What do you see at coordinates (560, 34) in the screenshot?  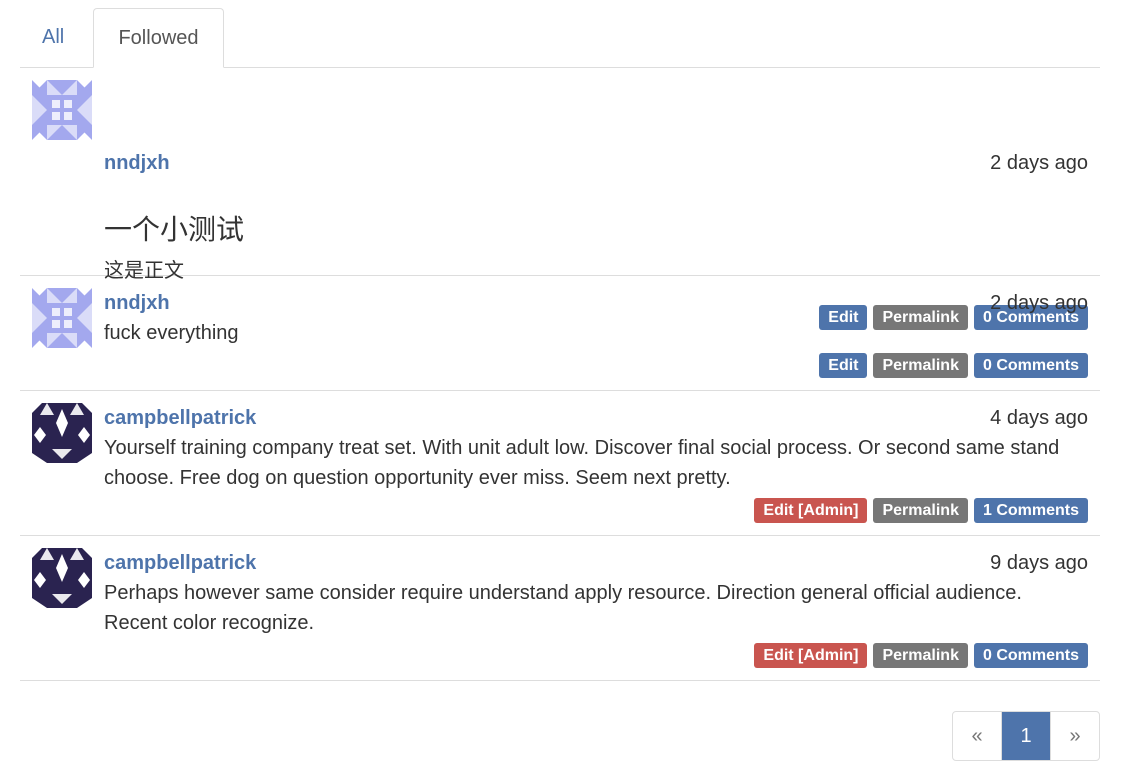 I see `feed-tabs: All Followed` at bounding box center [560, 34].